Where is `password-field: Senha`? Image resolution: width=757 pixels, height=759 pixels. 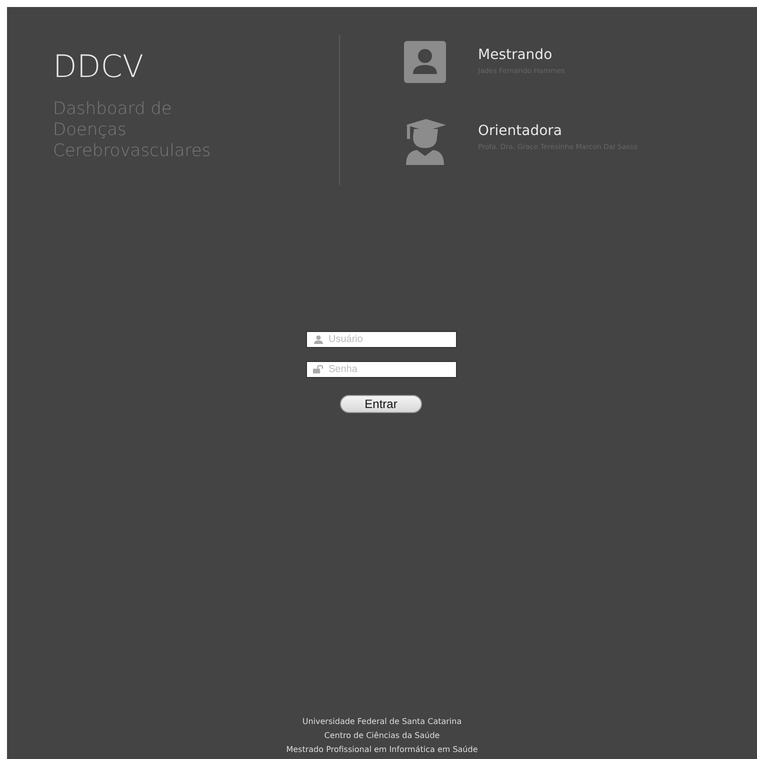
password-field: Senha is located at coordinates (381, 369).